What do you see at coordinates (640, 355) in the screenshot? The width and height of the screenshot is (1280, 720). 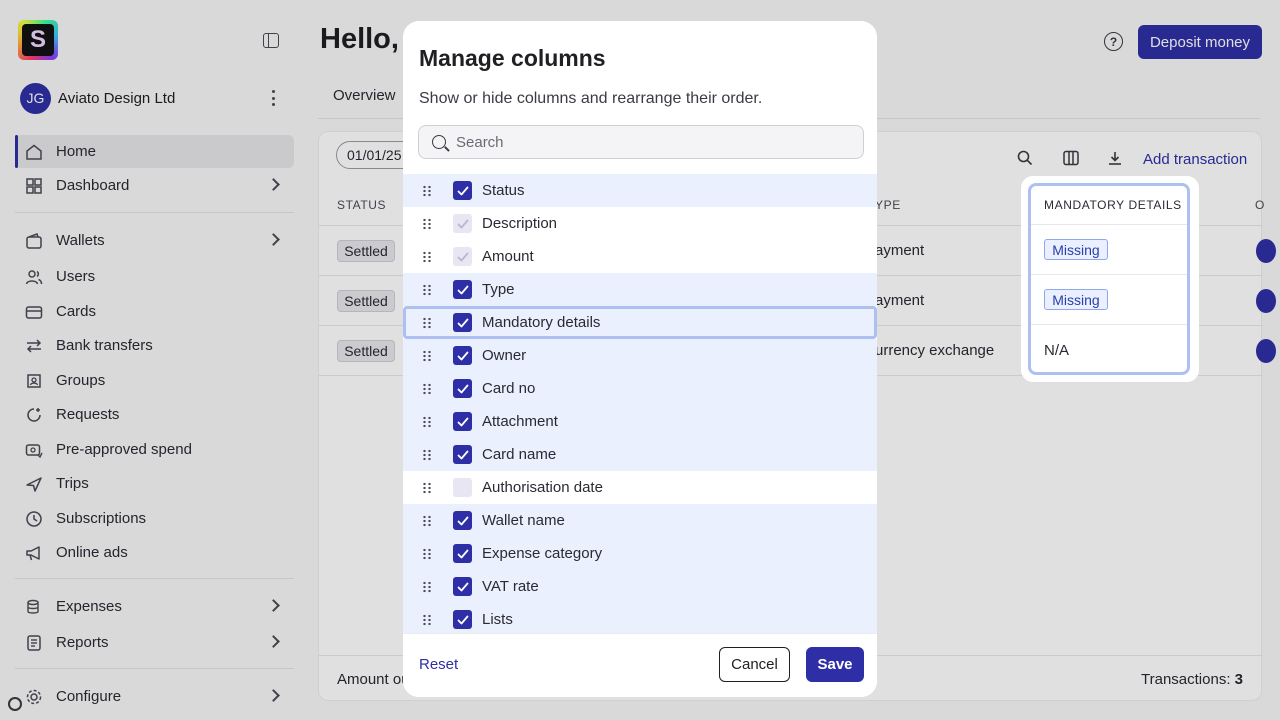 I see `column-option-owner: Owner` at bounding box center [640, 355].